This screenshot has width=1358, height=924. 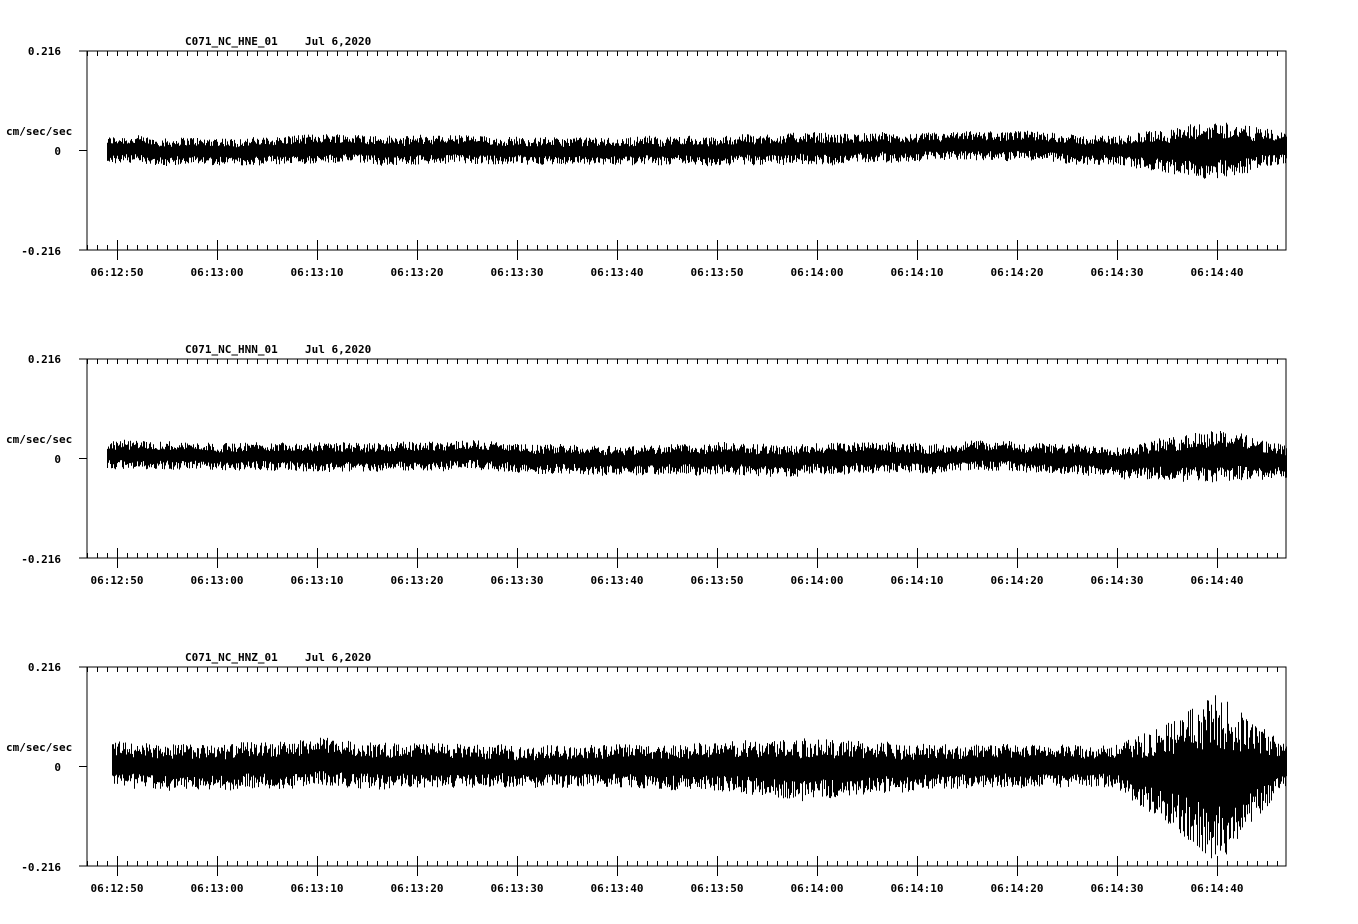 What do you see at coordinates (231, 41) in the screenshot?
I see `panel-title: C071_NC_HNE_01` at bounding box center [231, 41].